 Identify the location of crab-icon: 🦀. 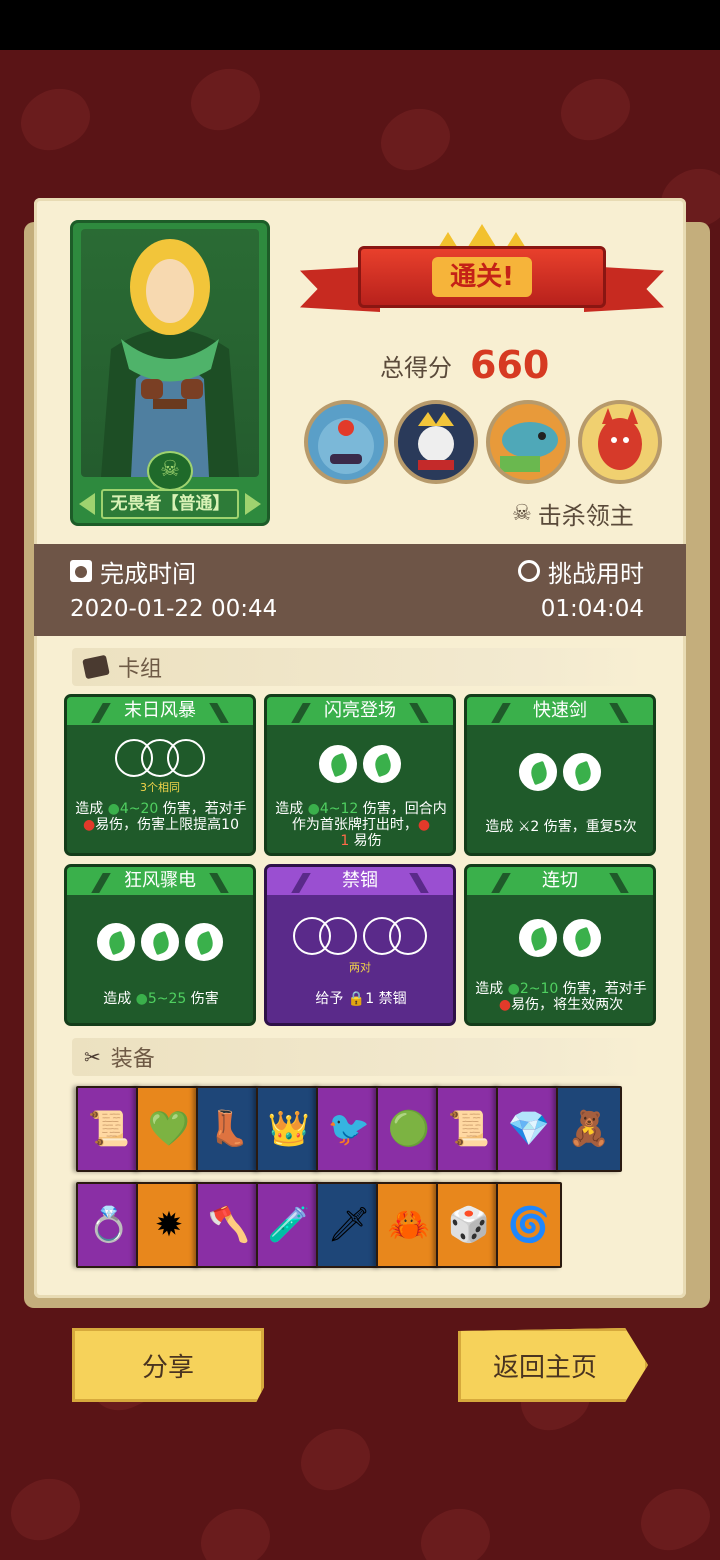
(409, 1225).